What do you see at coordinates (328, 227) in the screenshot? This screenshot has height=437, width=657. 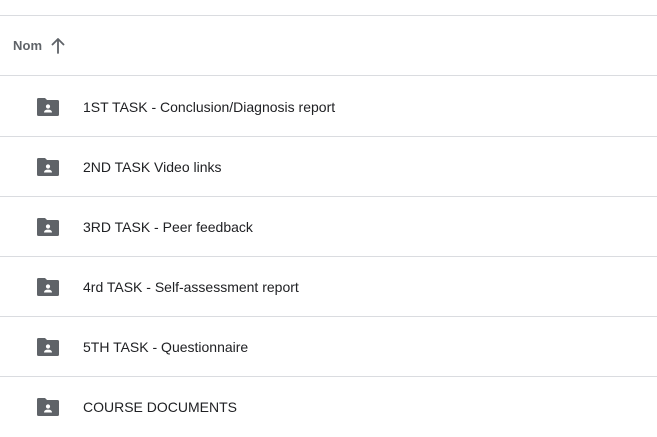 I see `list-item: 3RD TASK - Peer feedback` at bounding box center [328, 227].